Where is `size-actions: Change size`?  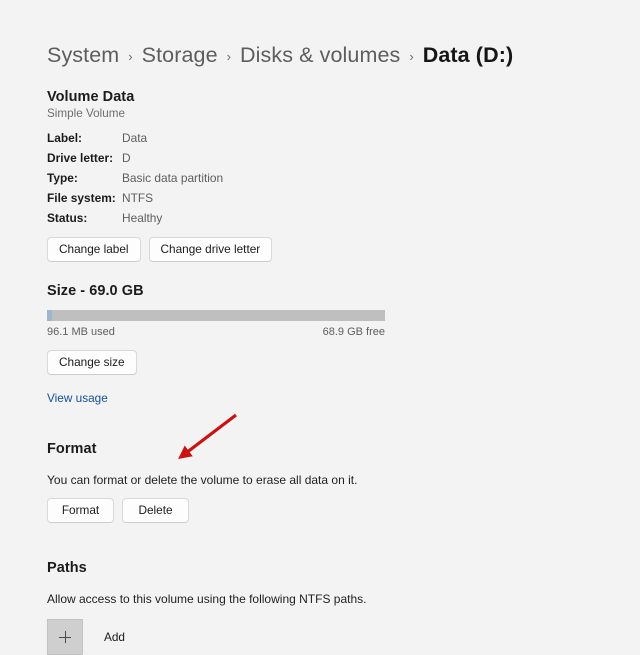 size-actions: Change size is located at coordinates (327, 362).